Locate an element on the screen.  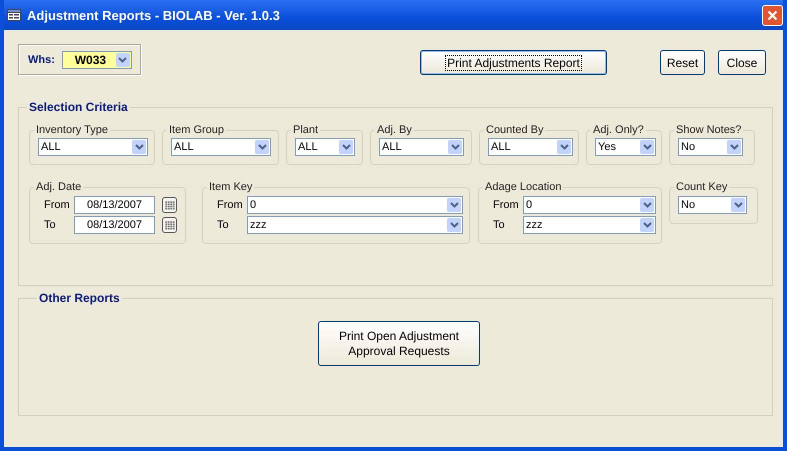
report-button: Print Open Adjustment Approval Requests is located at coordinates (399, 343).